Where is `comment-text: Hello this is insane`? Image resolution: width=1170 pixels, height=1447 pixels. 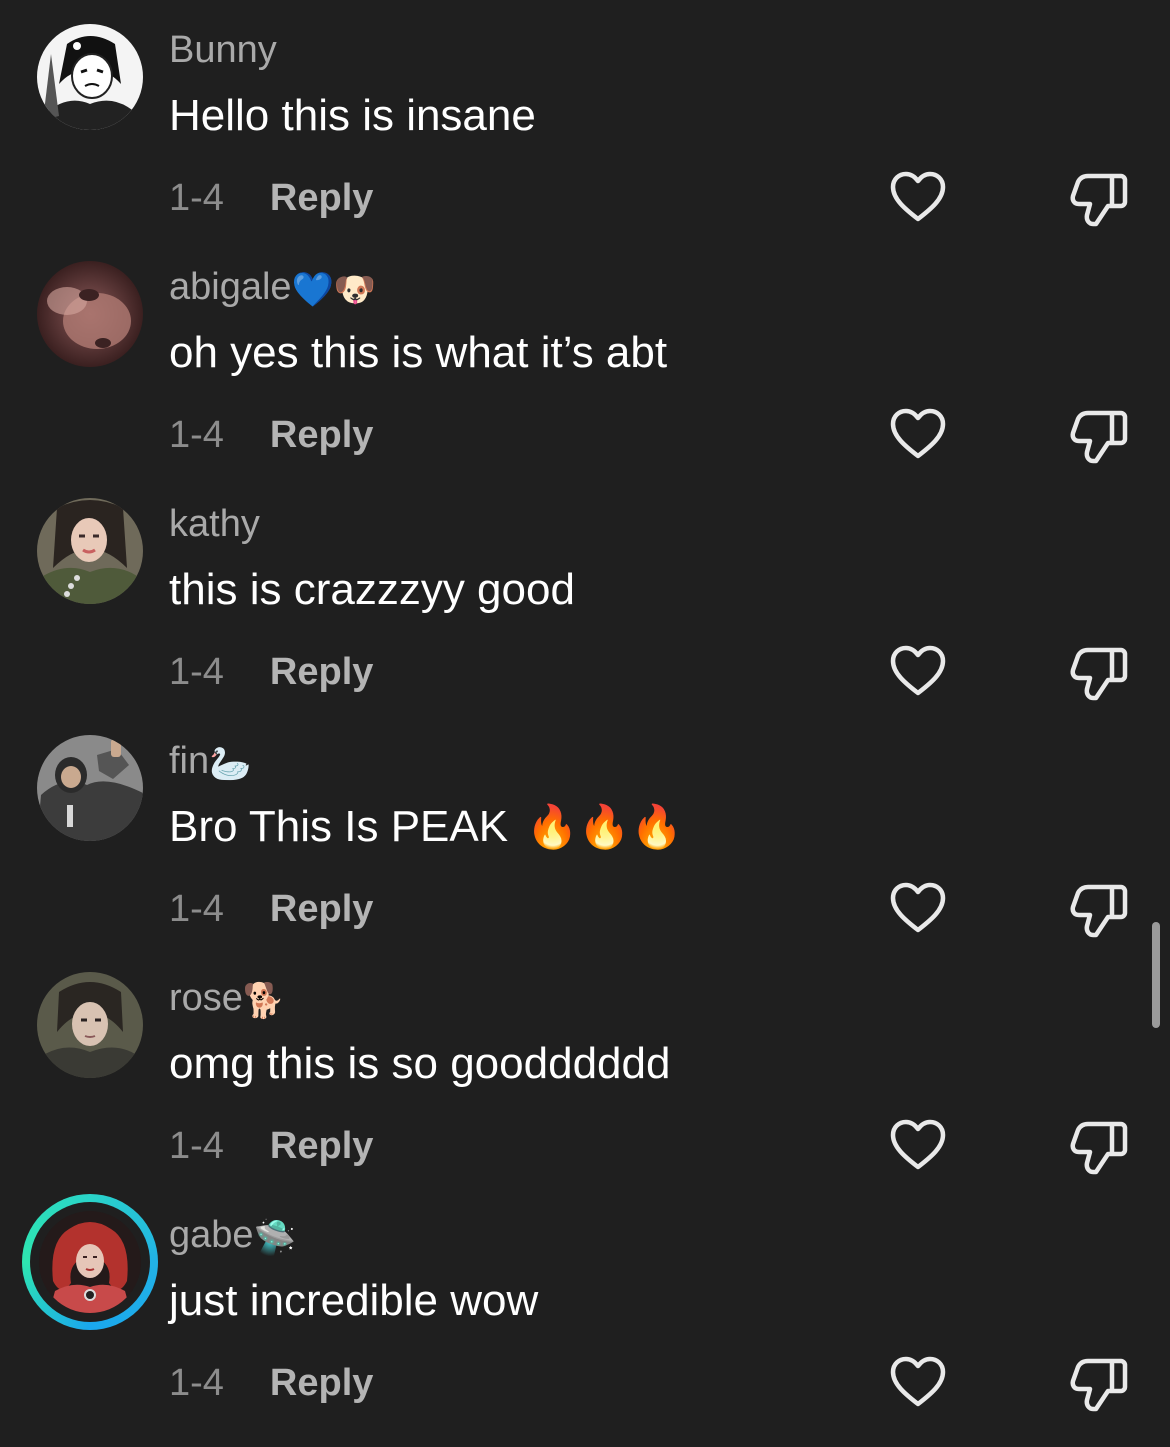 comment-text: Hello this is insane is located at coordinates (352, 115).